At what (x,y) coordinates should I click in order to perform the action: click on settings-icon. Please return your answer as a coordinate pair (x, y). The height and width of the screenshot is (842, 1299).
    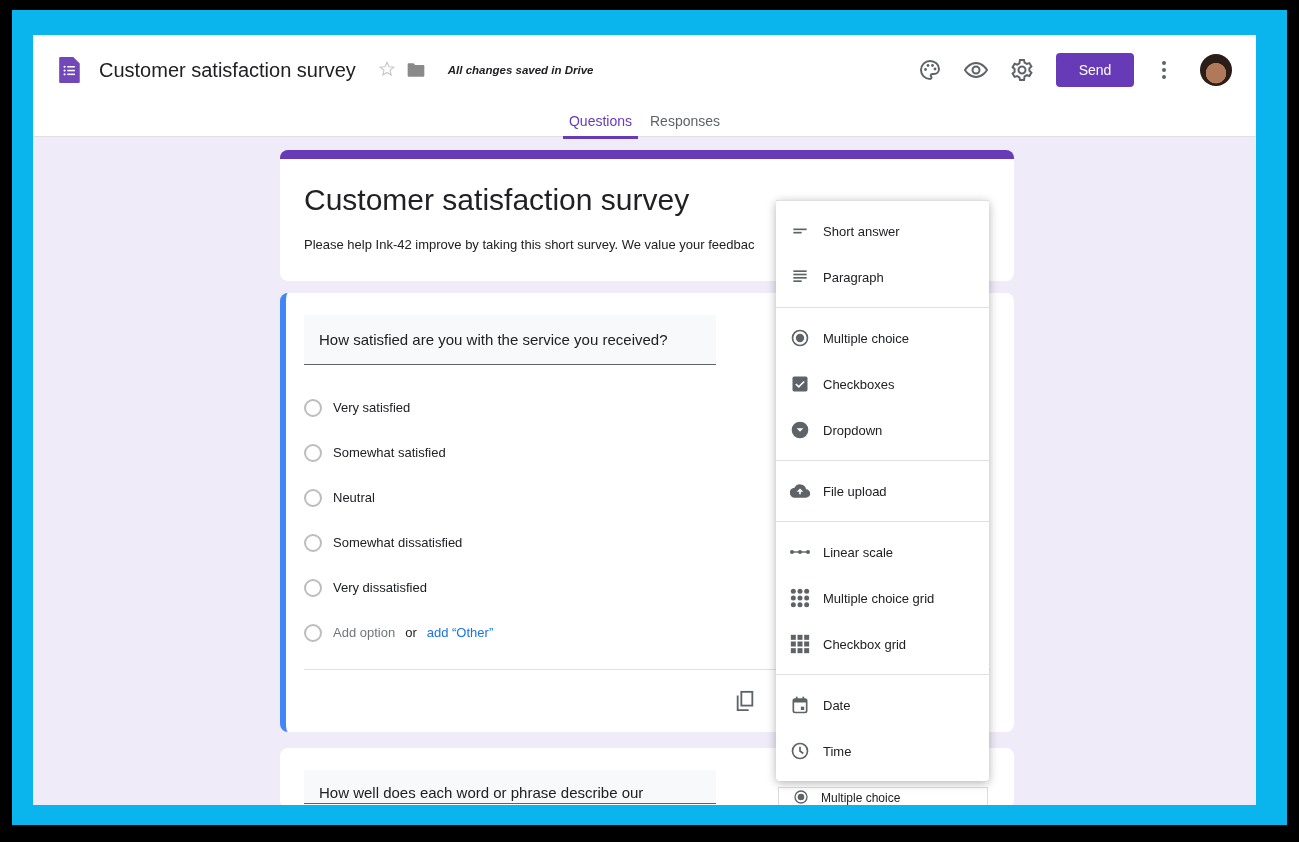
    Looking at the image, I should click on (1022, 70).